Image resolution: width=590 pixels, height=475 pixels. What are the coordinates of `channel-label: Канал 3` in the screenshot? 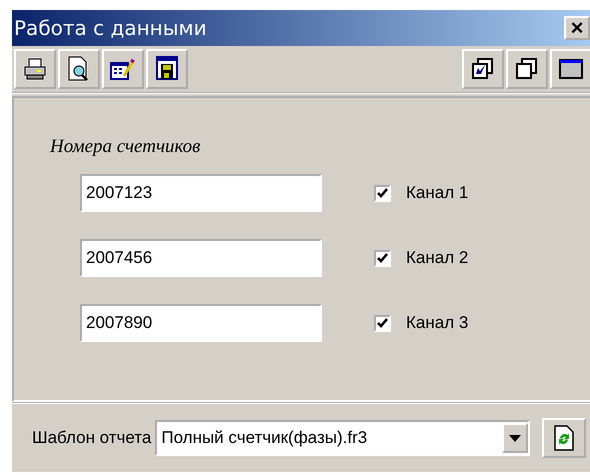 It's located at (437, 323).